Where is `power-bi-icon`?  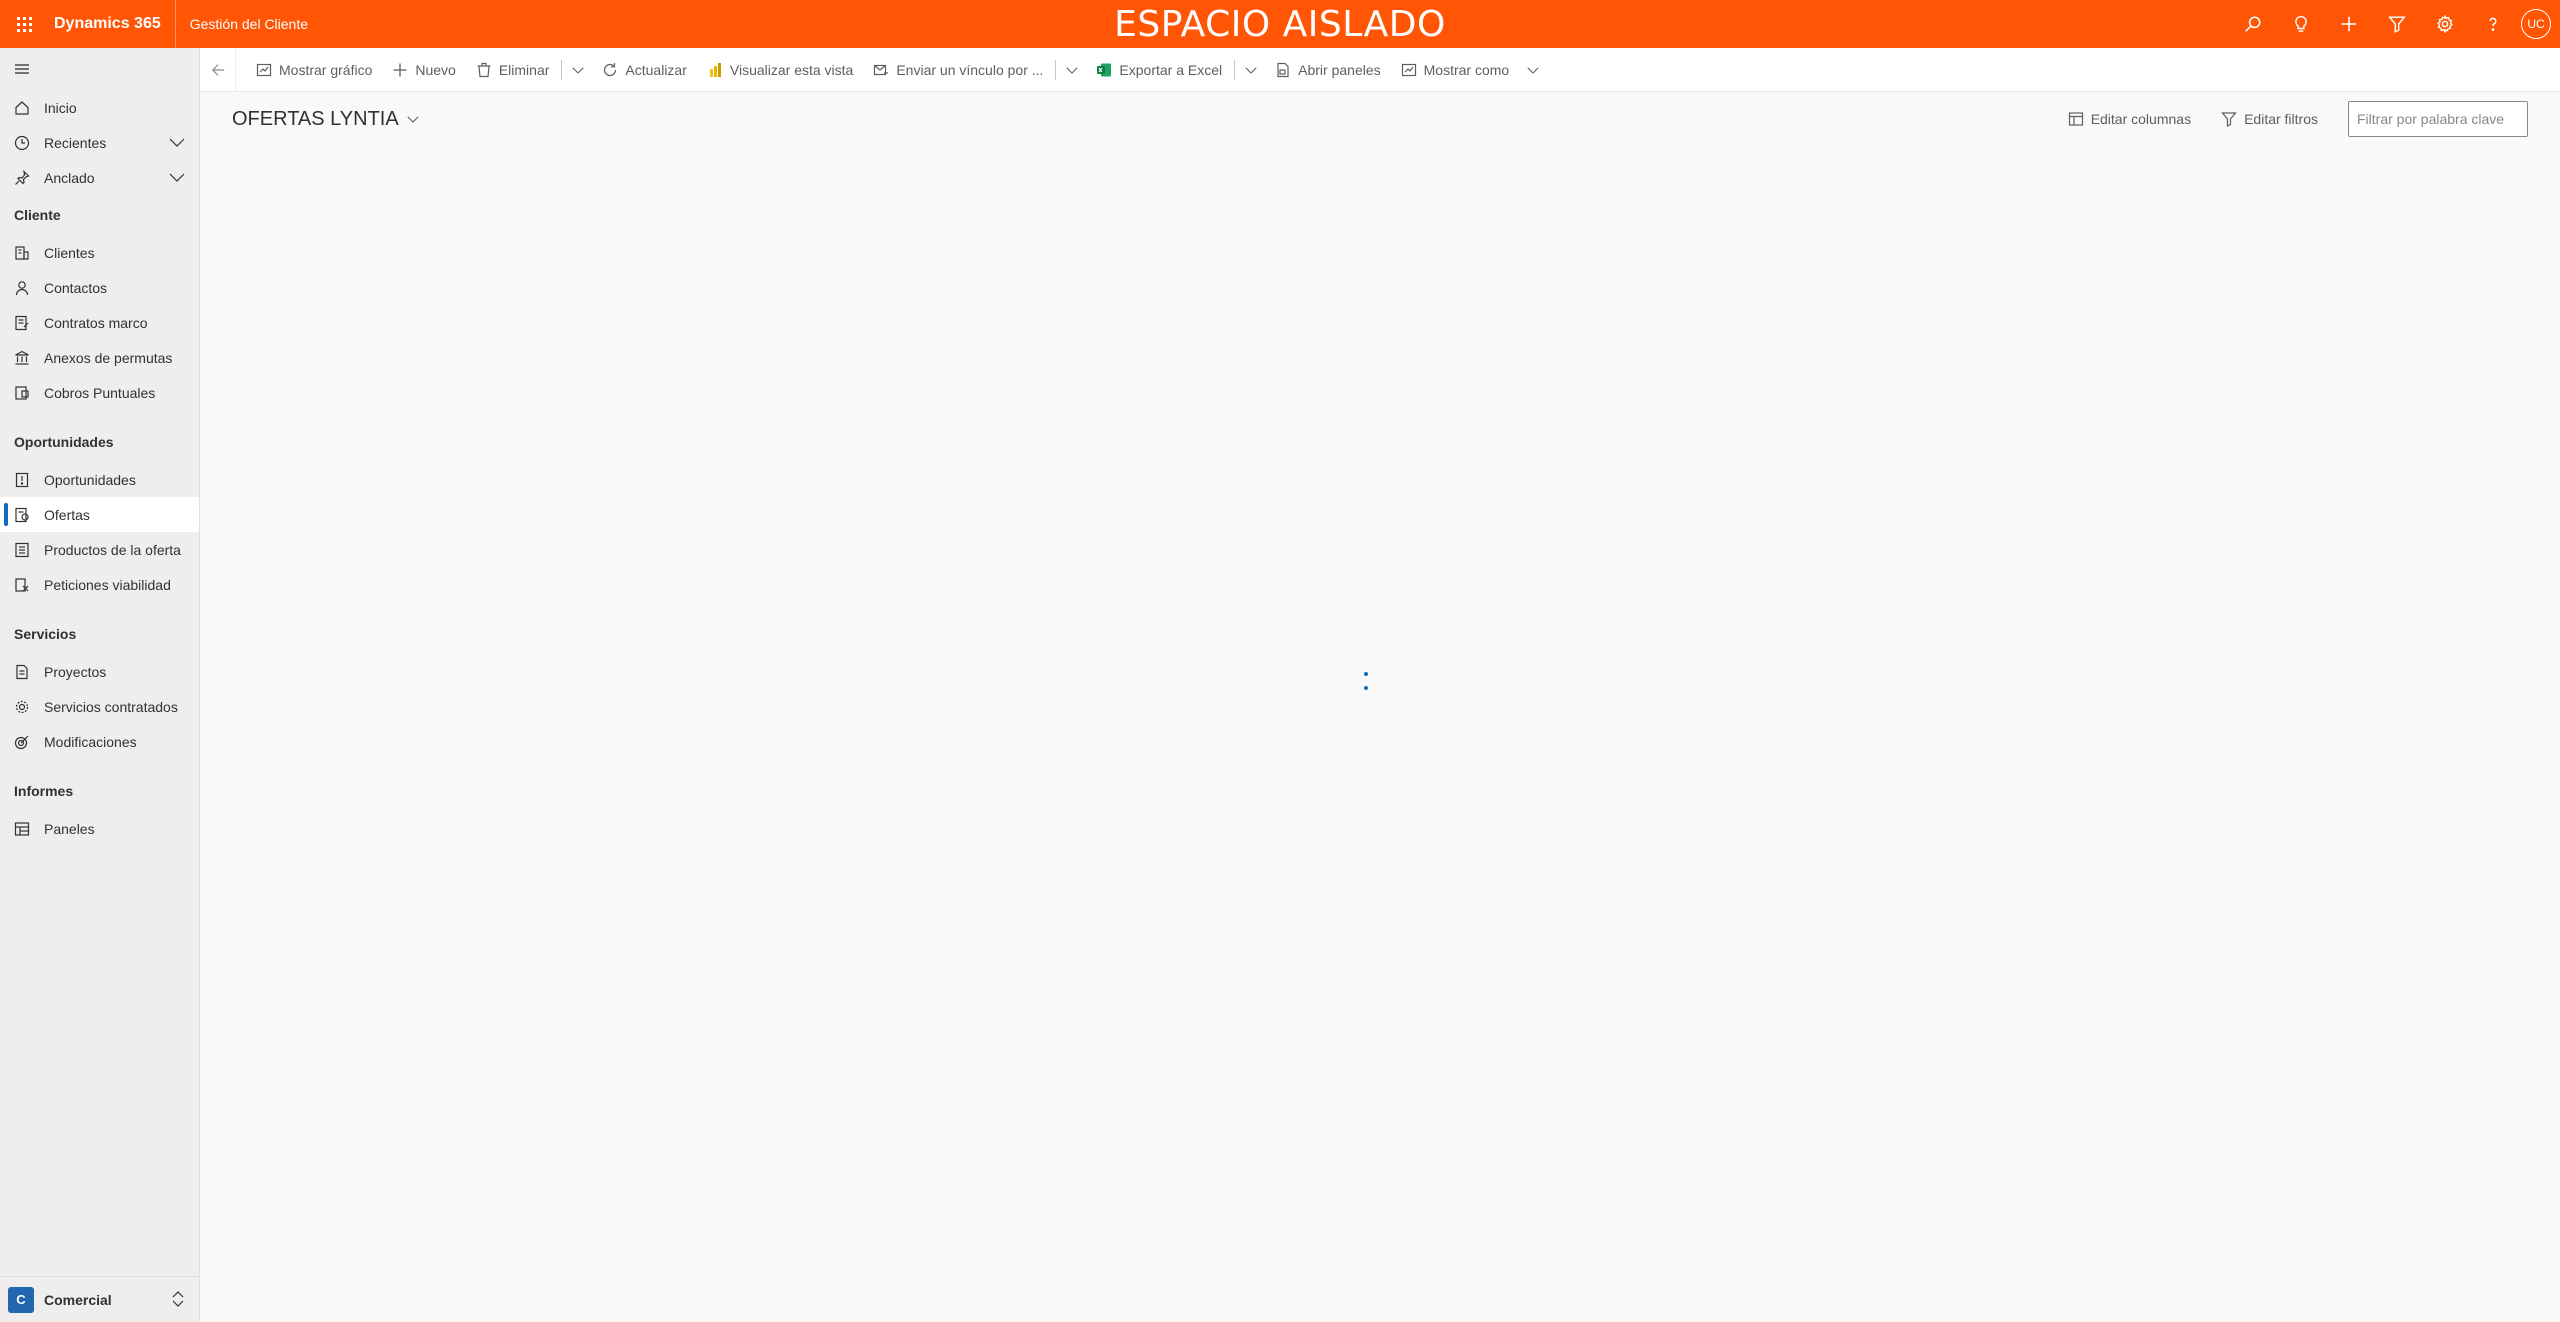 power-bi-icon is located at coordinates (715, 69).